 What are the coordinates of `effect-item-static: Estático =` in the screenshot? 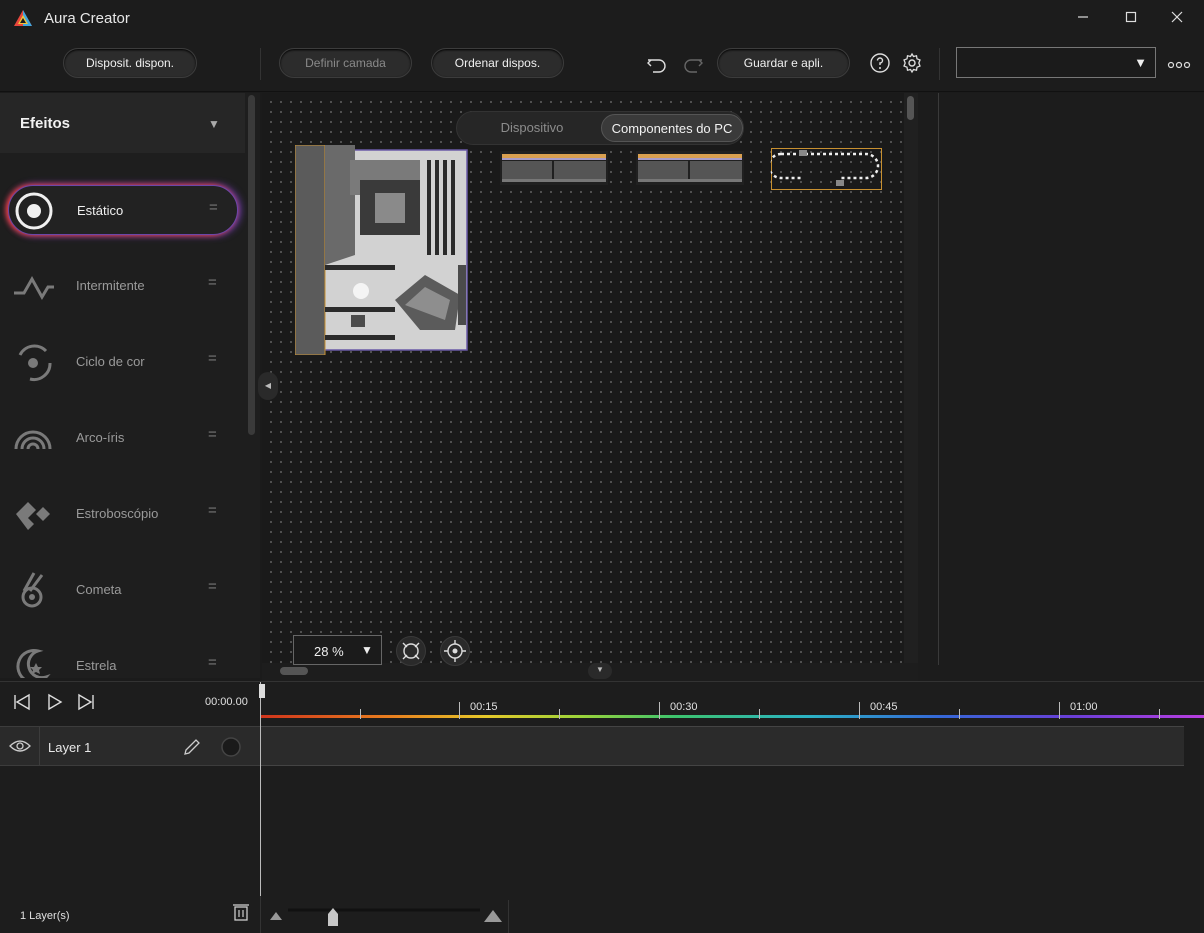 It's located at (123, 210).